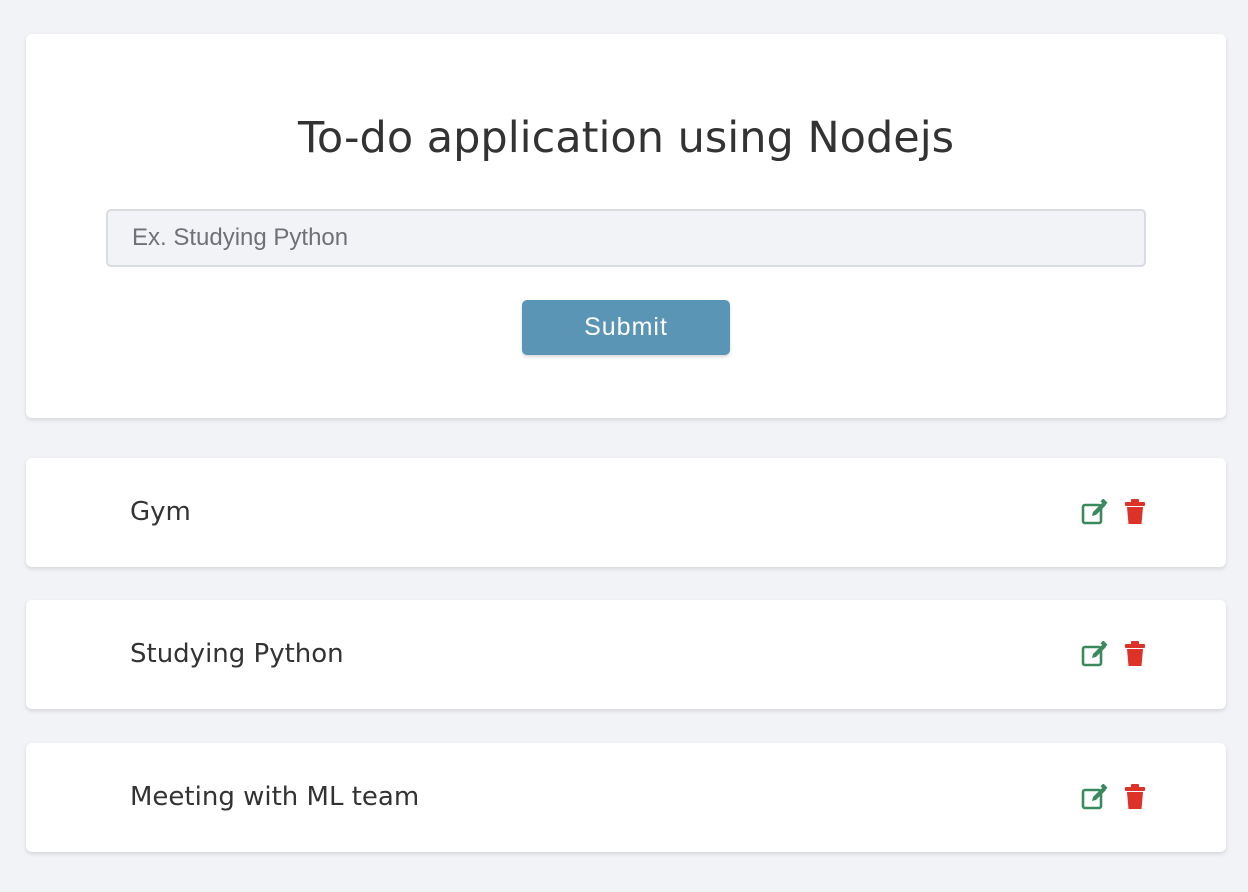 The height and width of the screenshot is (892, 1248). I want to click on todo-label: Studying Python, so click(237, 654).